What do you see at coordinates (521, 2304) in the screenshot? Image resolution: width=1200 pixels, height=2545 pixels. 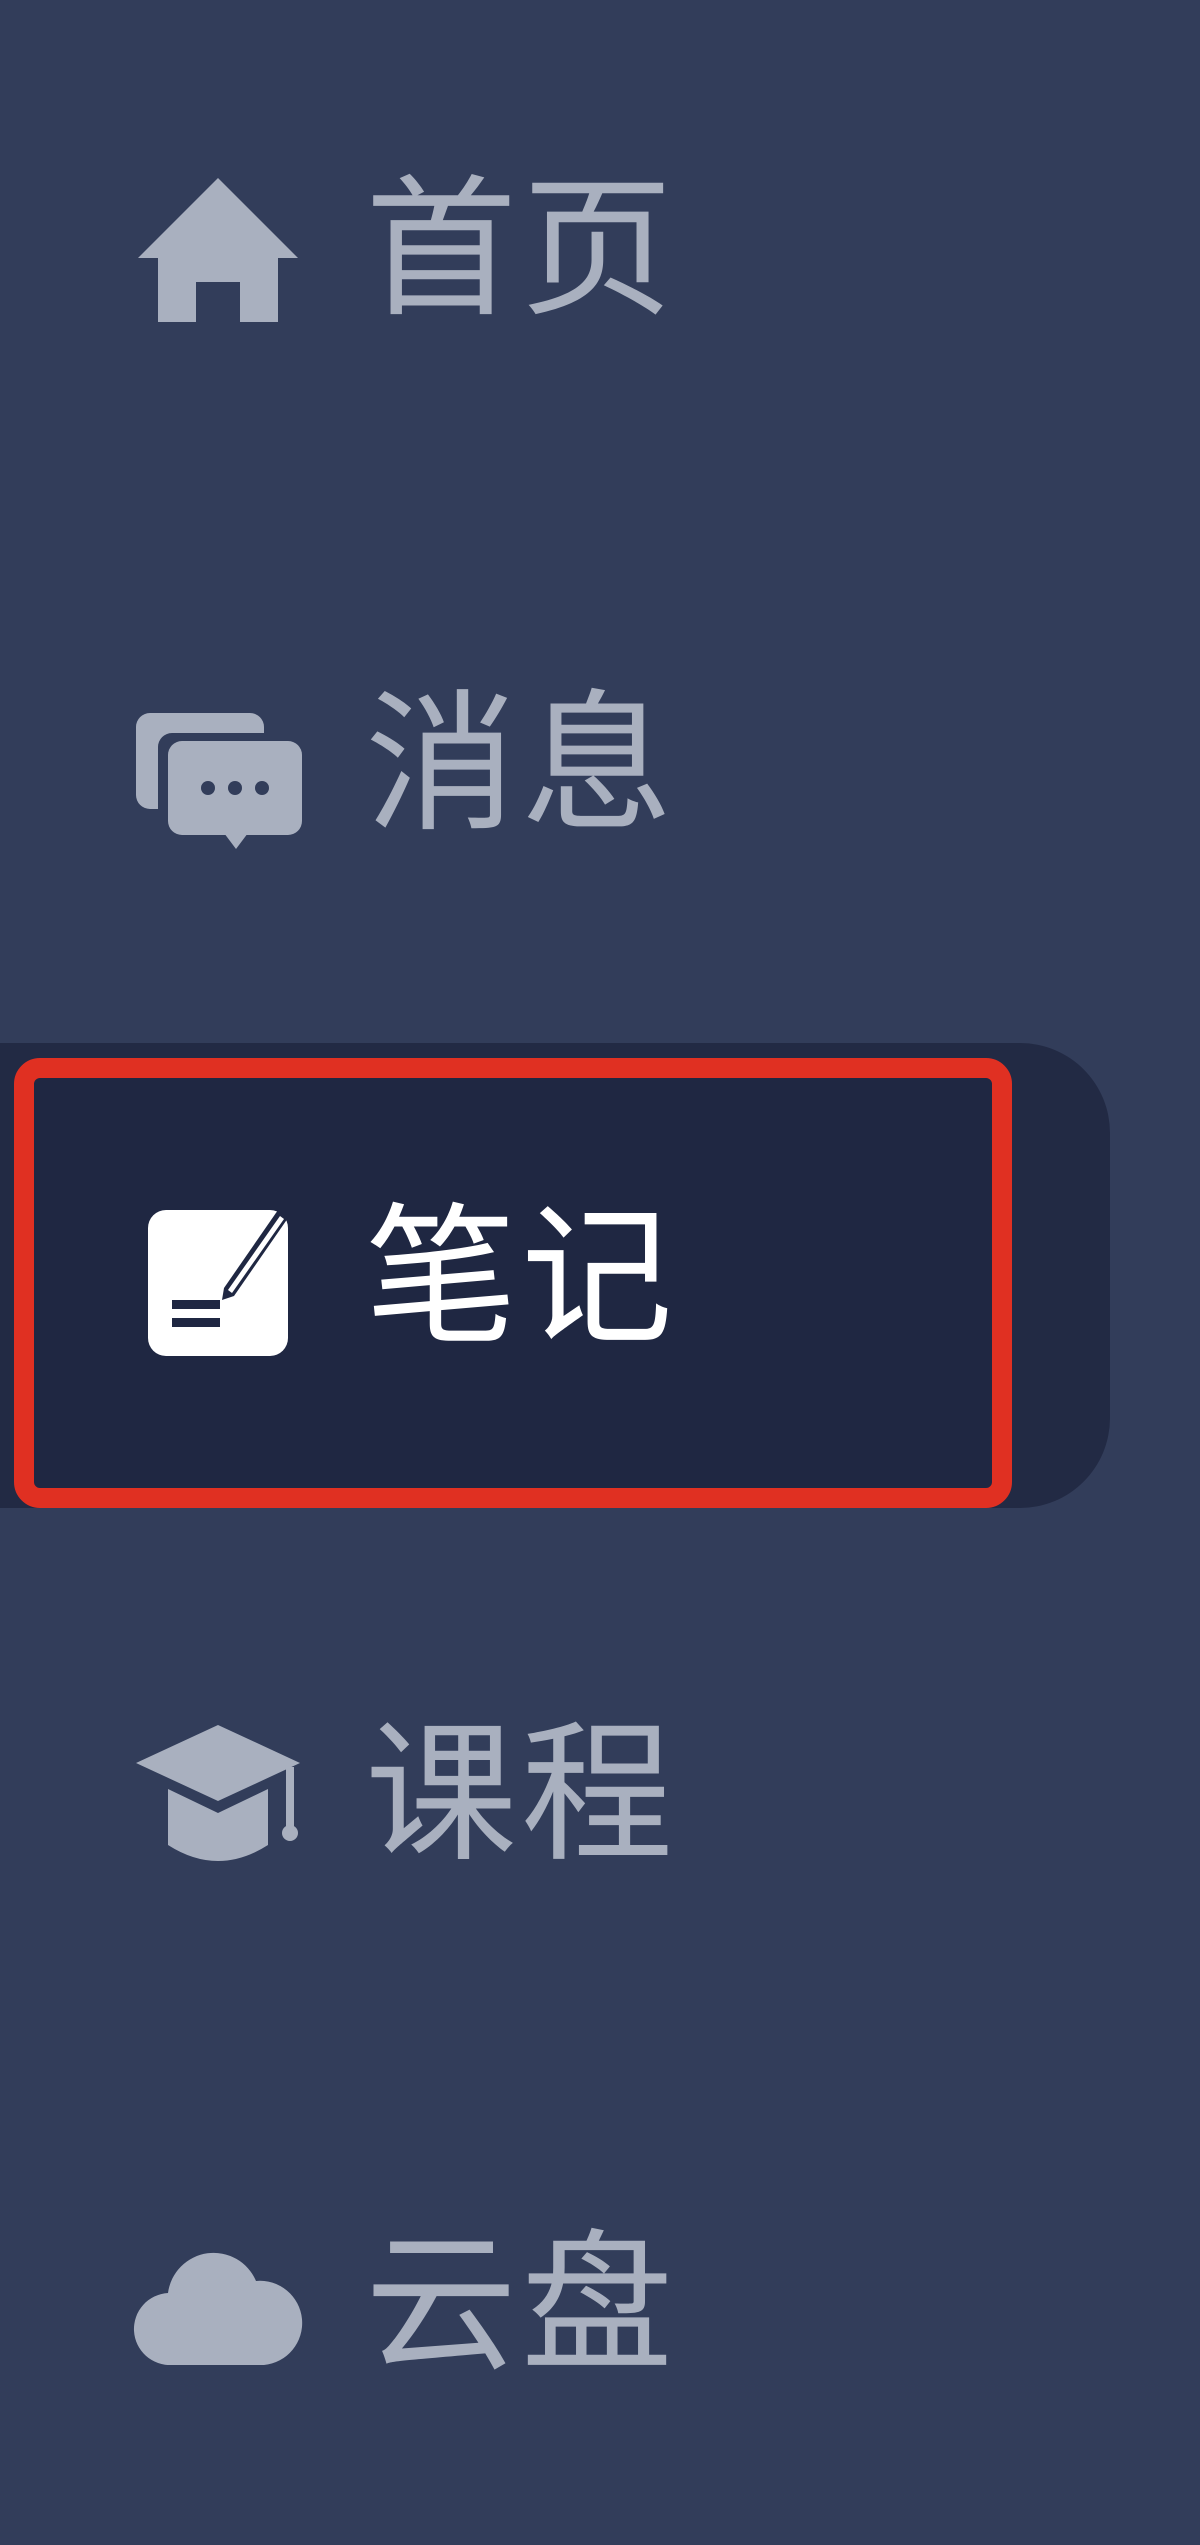 I see `sidebar-item-label: 云盘` at bounding box center [521, 2304].